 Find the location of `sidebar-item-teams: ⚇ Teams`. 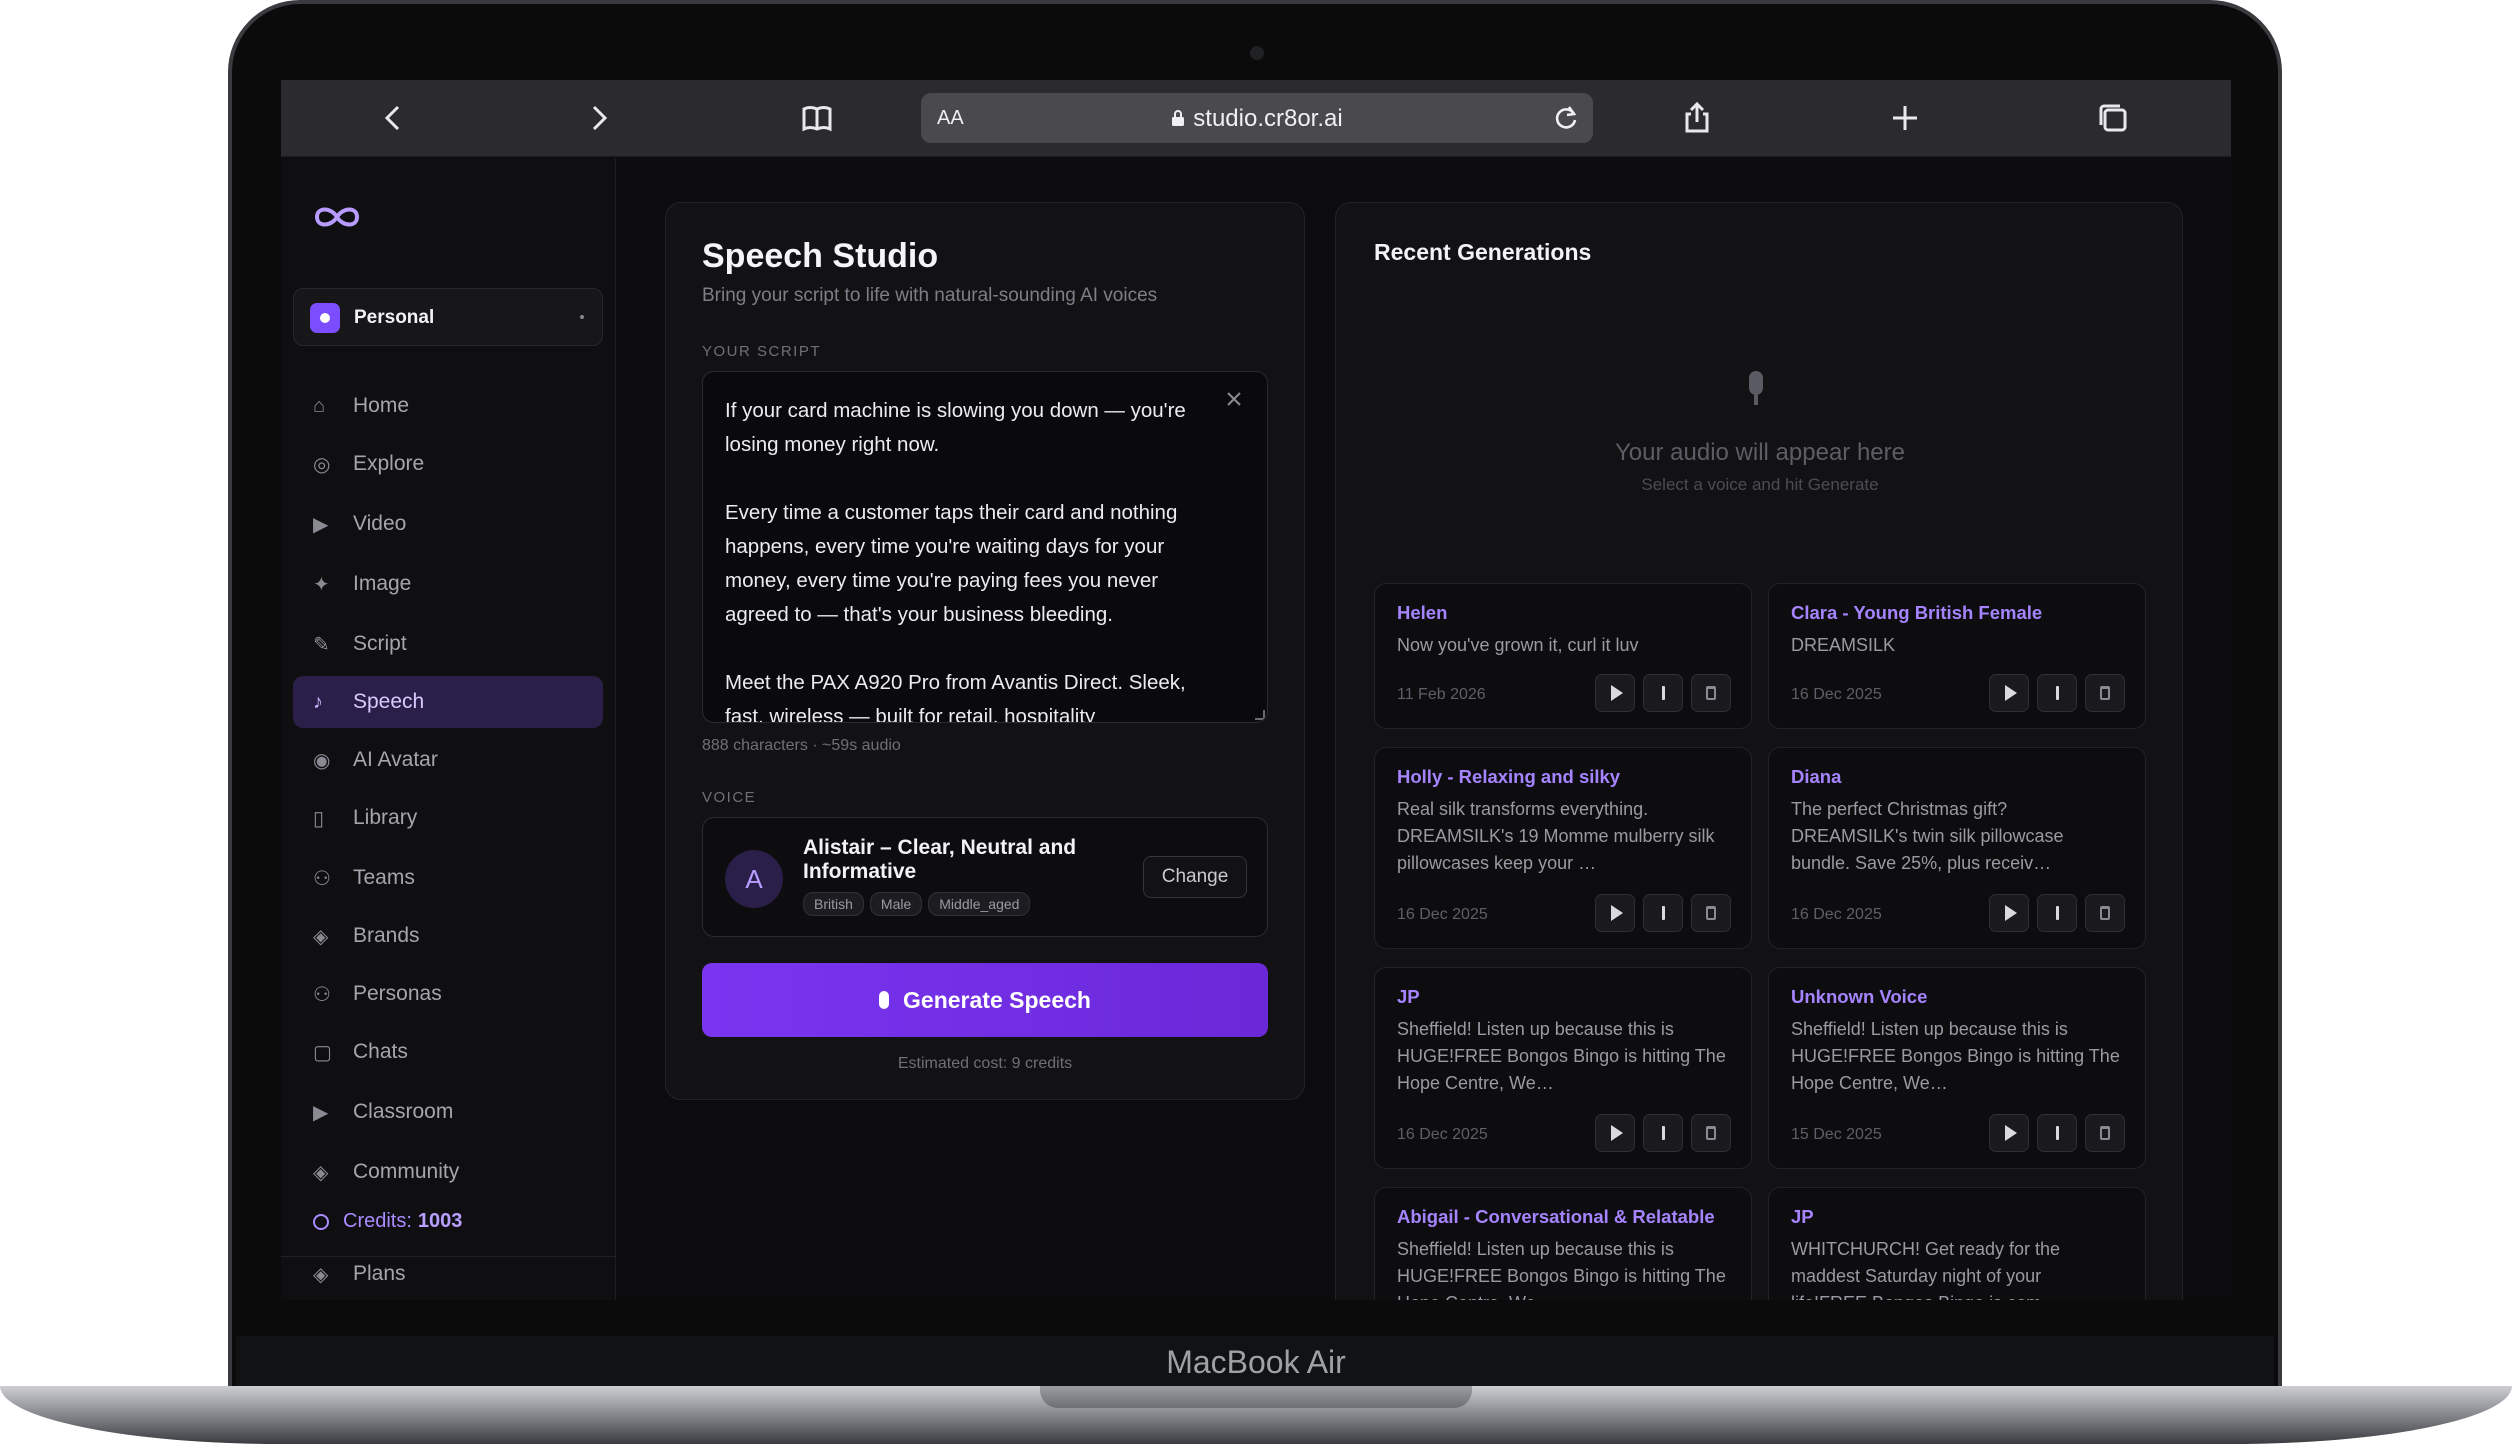

sidebar-item-teams: ⚇ Teams is located at coordinates (448, 878).